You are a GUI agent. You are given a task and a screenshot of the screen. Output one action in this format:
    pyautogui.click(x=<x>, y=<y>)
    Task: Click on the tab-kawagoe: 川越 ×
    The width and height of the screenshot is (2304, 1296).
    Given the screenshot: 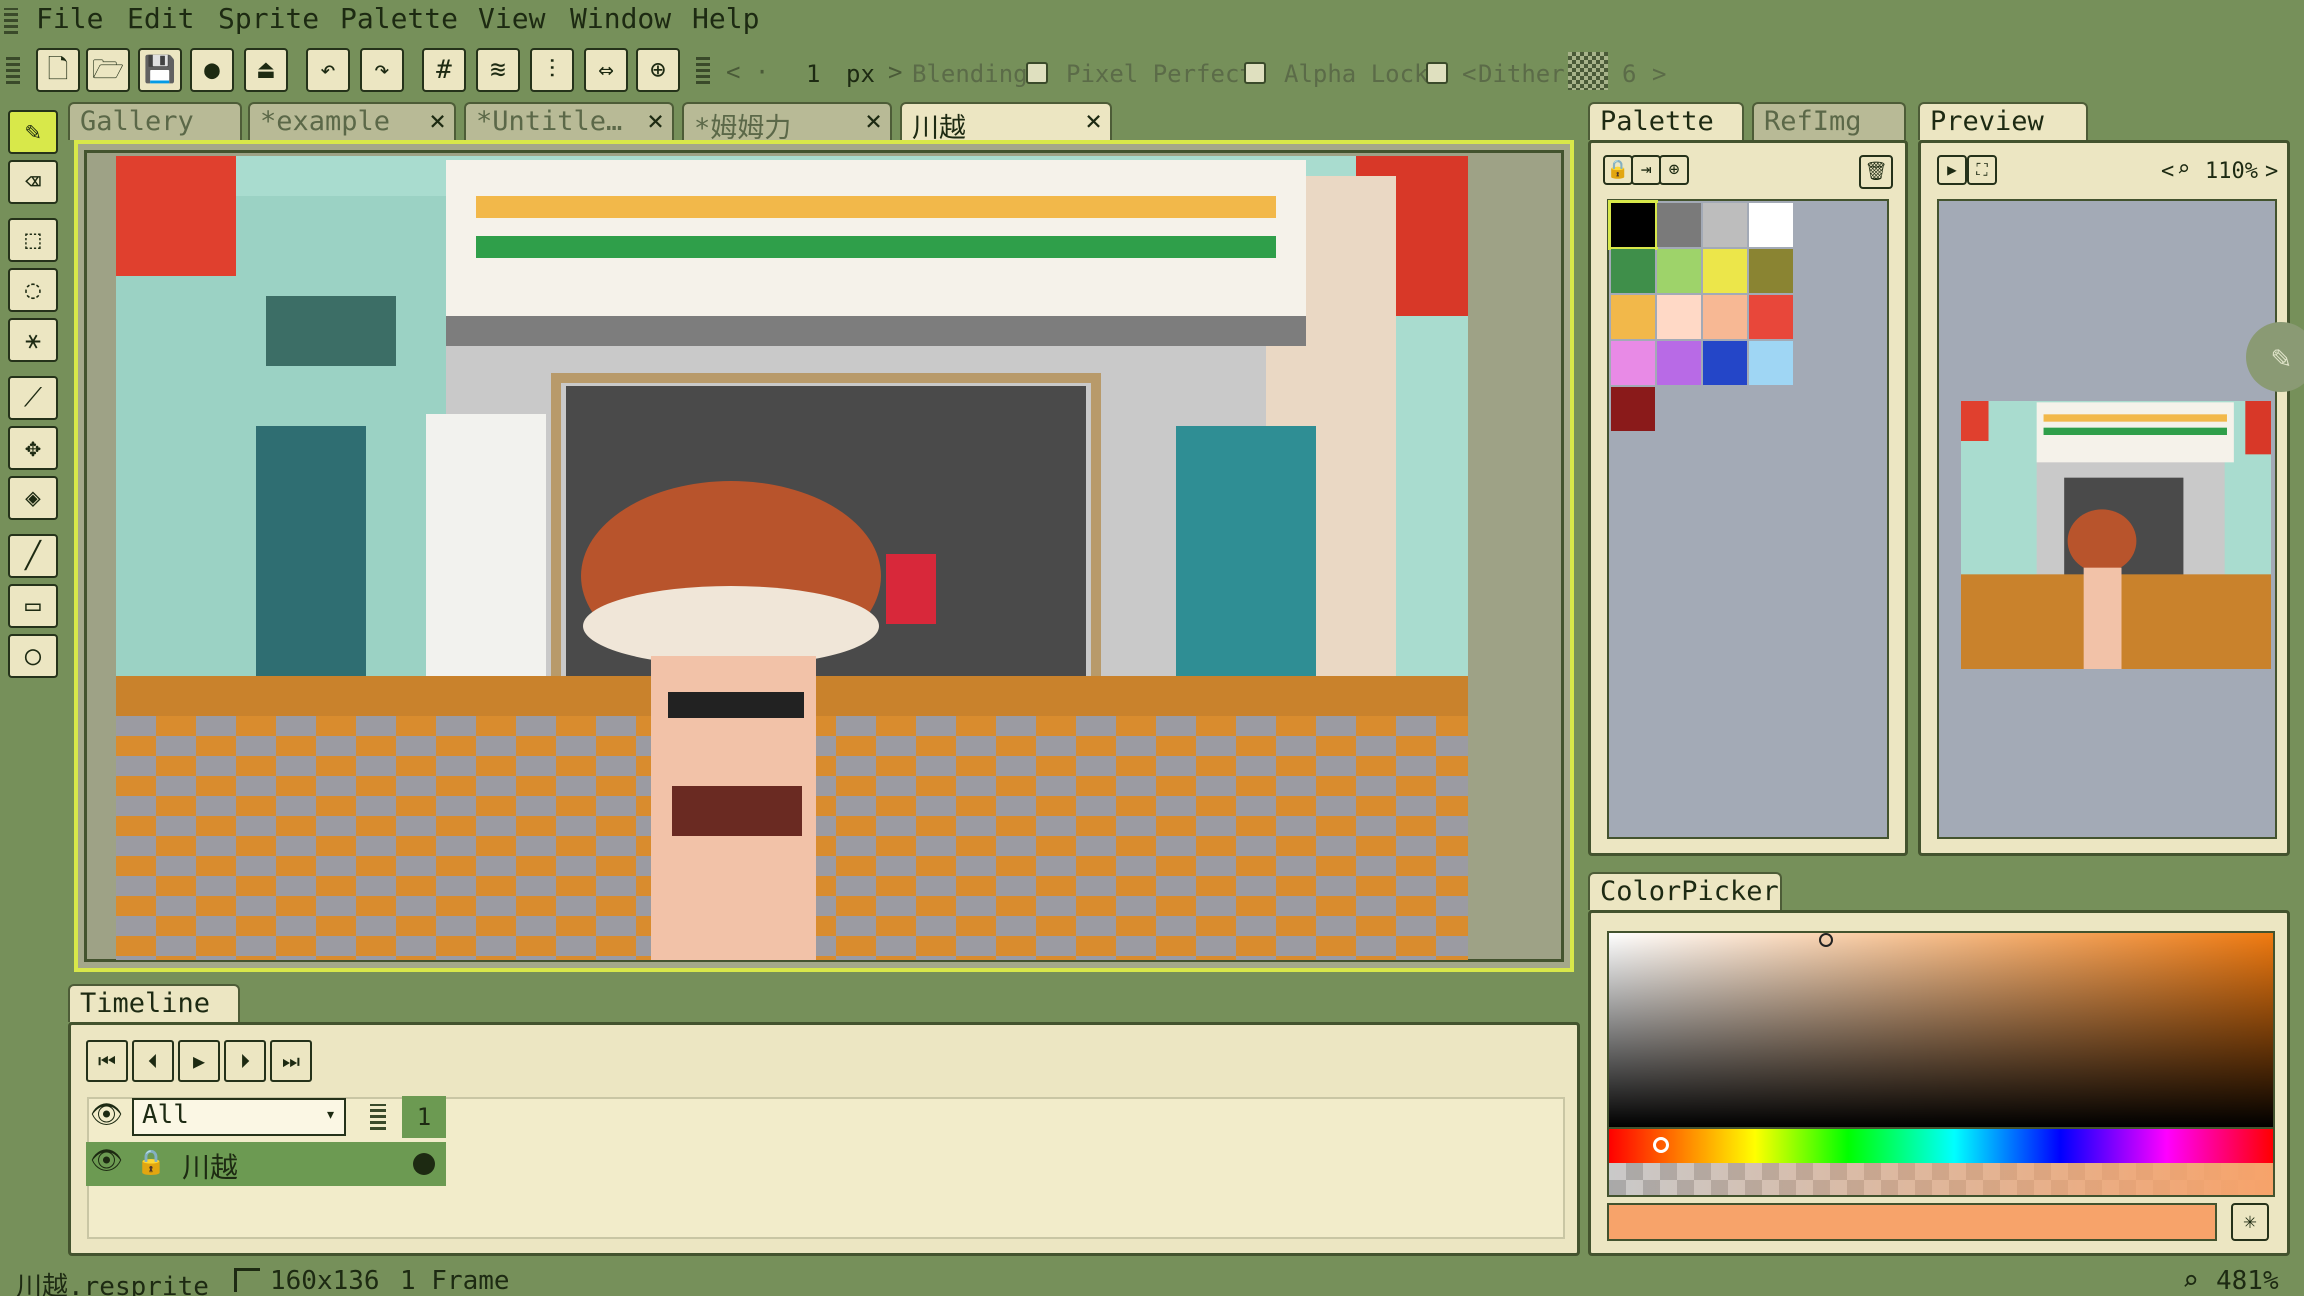 What is the action you would take?
    pyautogui.click(x=1006, y=121)
    